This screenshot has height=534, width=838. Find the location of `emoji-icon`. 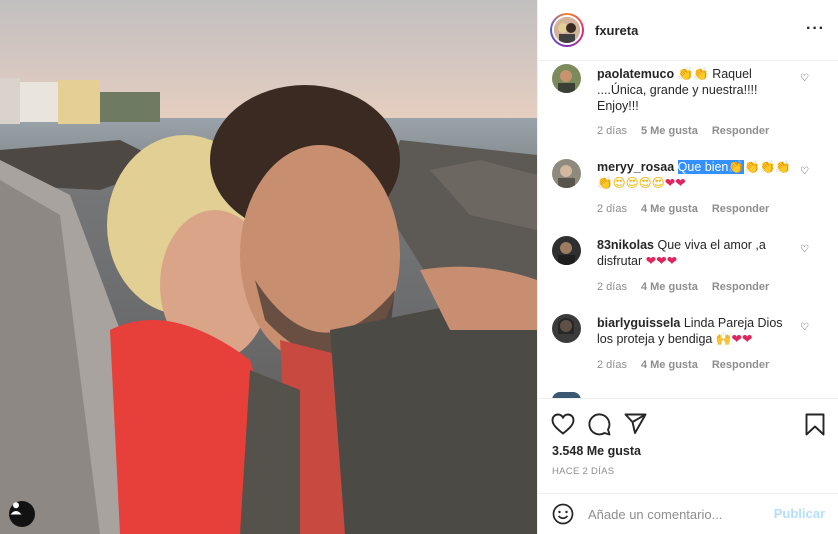

emoji-icon is located at coordinates (563, 514).